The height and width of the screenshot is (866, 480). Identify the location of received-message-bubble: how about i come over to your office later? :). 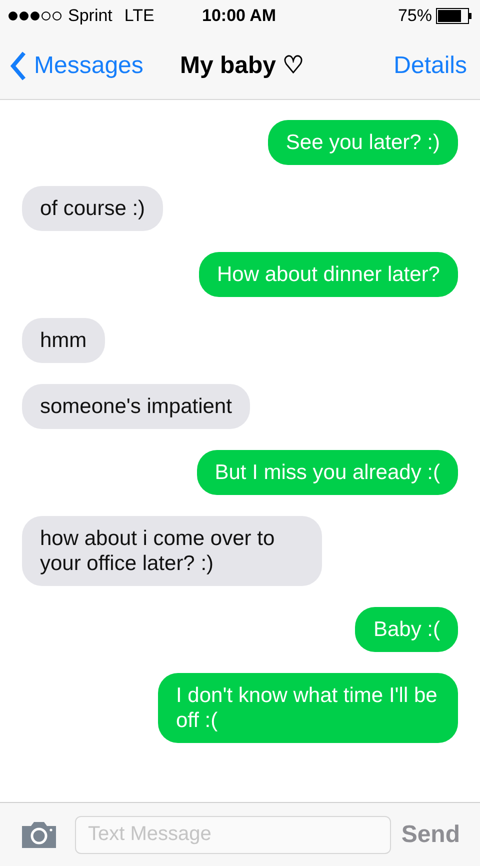
(172, 551).